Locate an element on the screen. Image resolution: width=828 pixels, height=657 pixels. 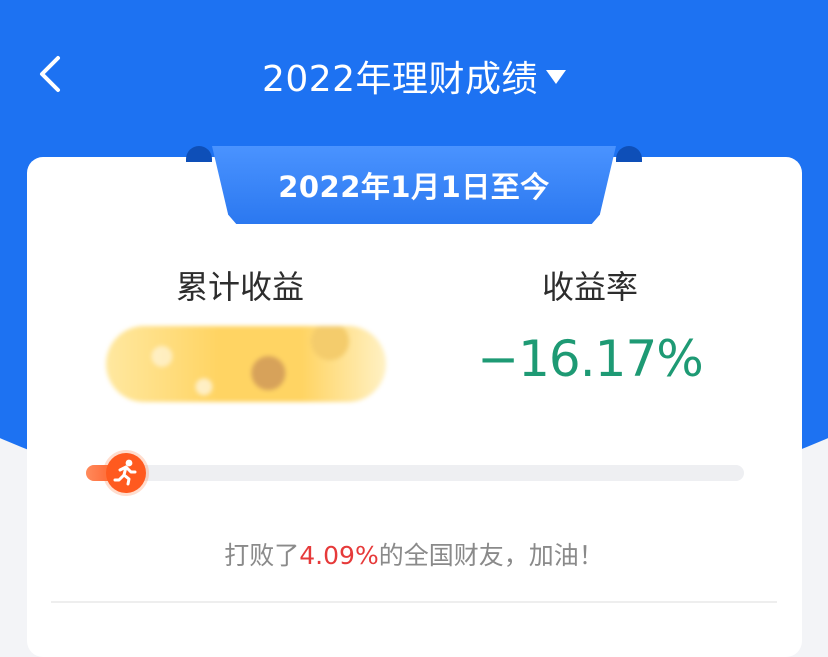
period-ribbon: 2022年1月1日至今 is located at coordinates (414, 185).